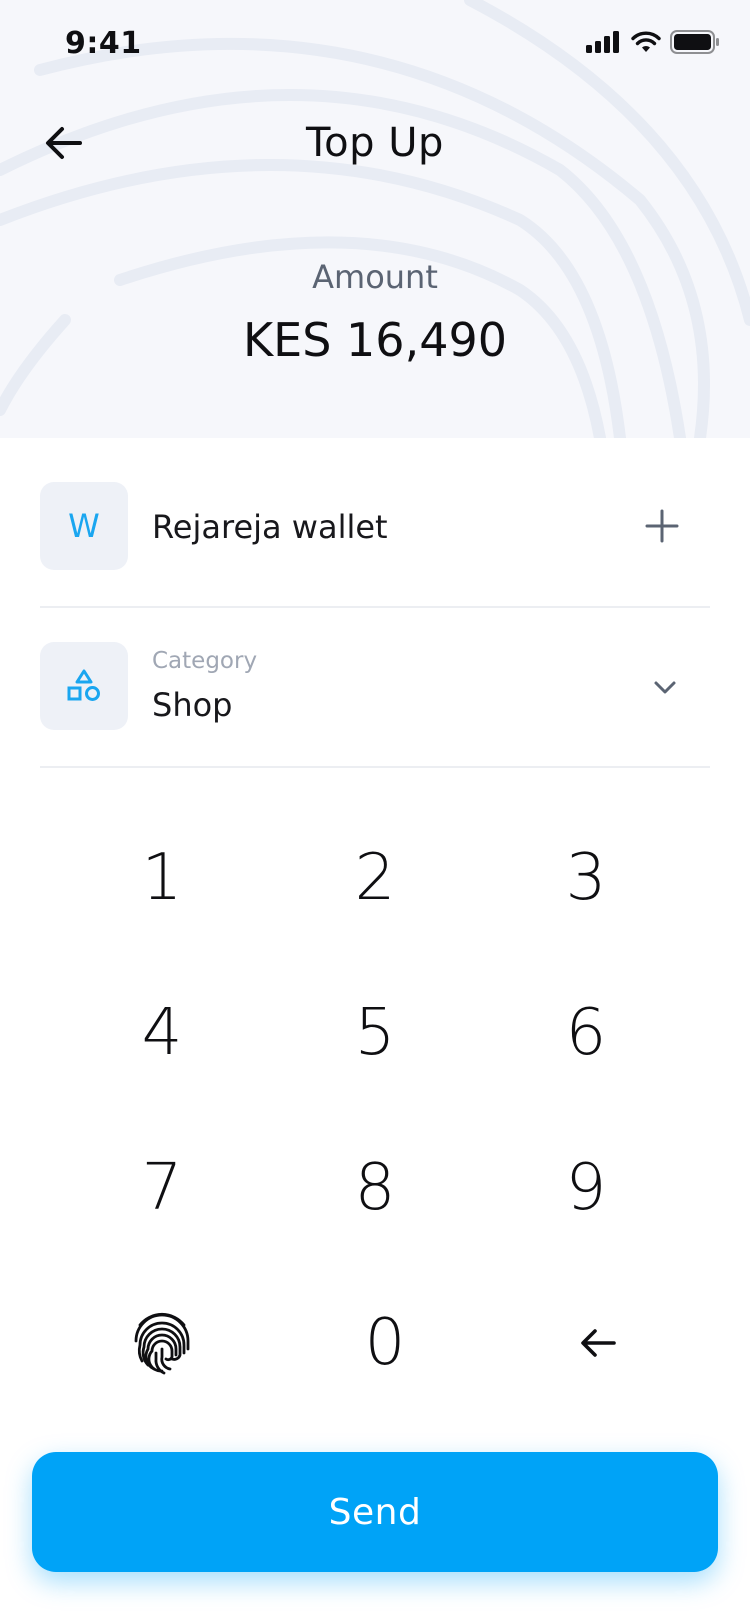 This screenshot has width=750, height=1624. What do you see at coordinates (665, 687) in the screenshot?
I see `chevron-down-icon` at bounding box center [665, 687].